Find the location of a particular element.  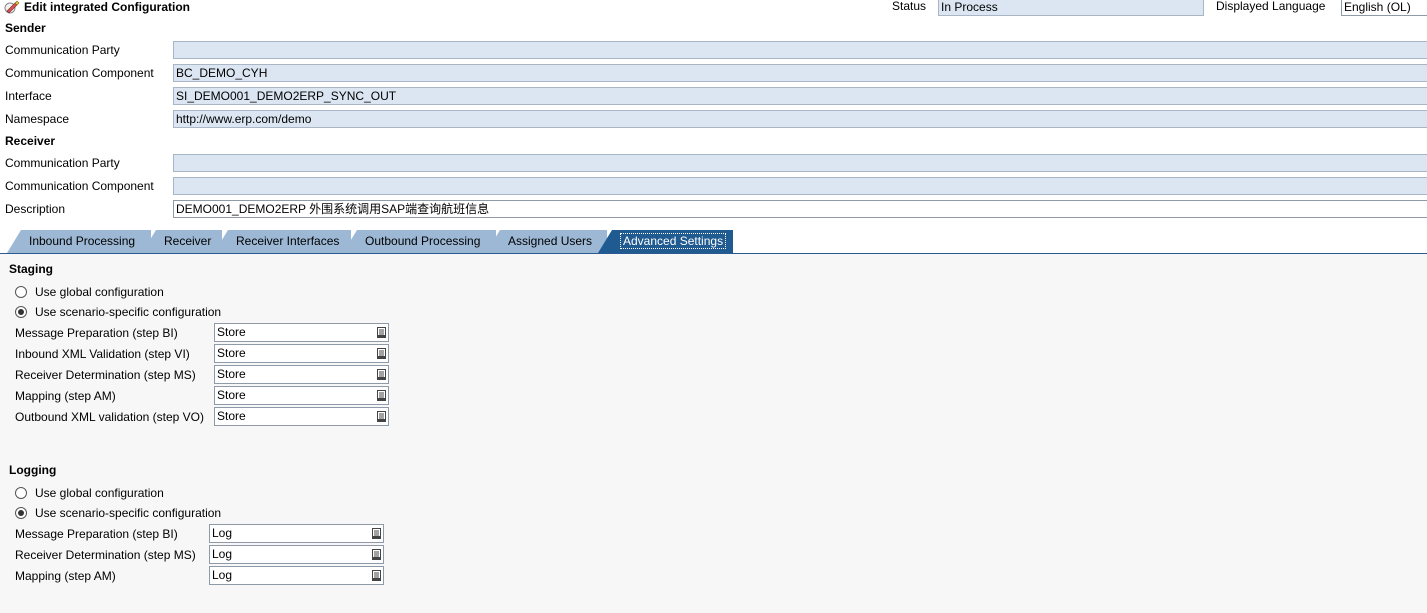

sender-party-field is located at coordinates (800, 50).